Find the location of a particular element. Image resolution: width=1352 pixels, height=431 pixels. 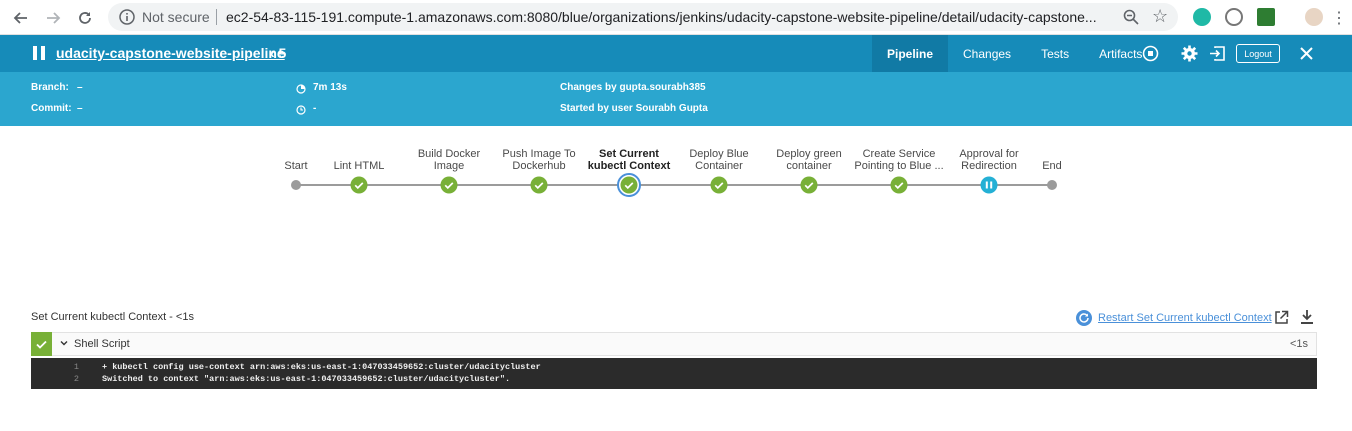

stage-node-create-service is located at coordinates (899, 185).